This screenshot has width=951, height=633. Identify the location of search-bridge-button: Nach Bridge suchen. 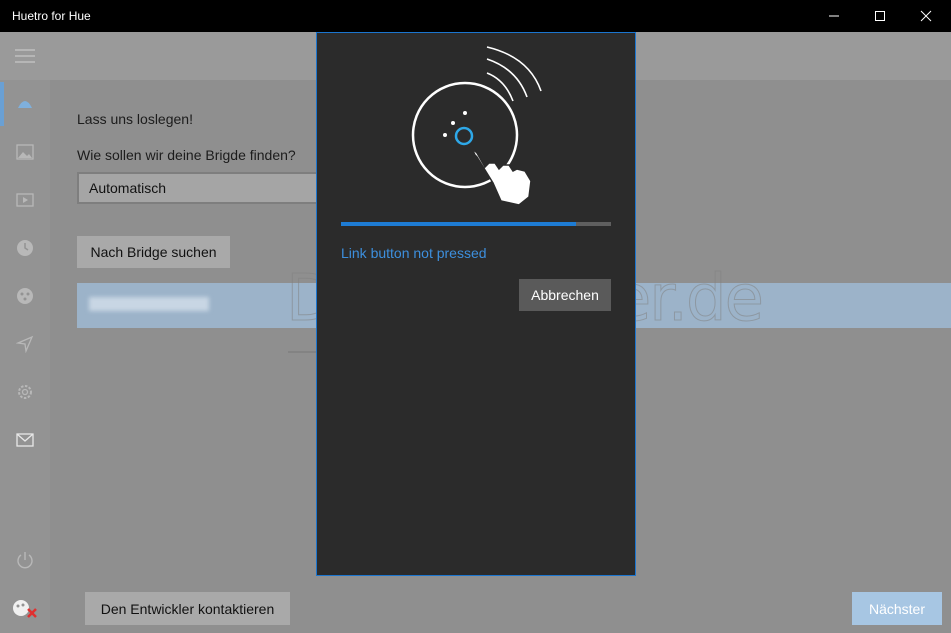
(153, 252).